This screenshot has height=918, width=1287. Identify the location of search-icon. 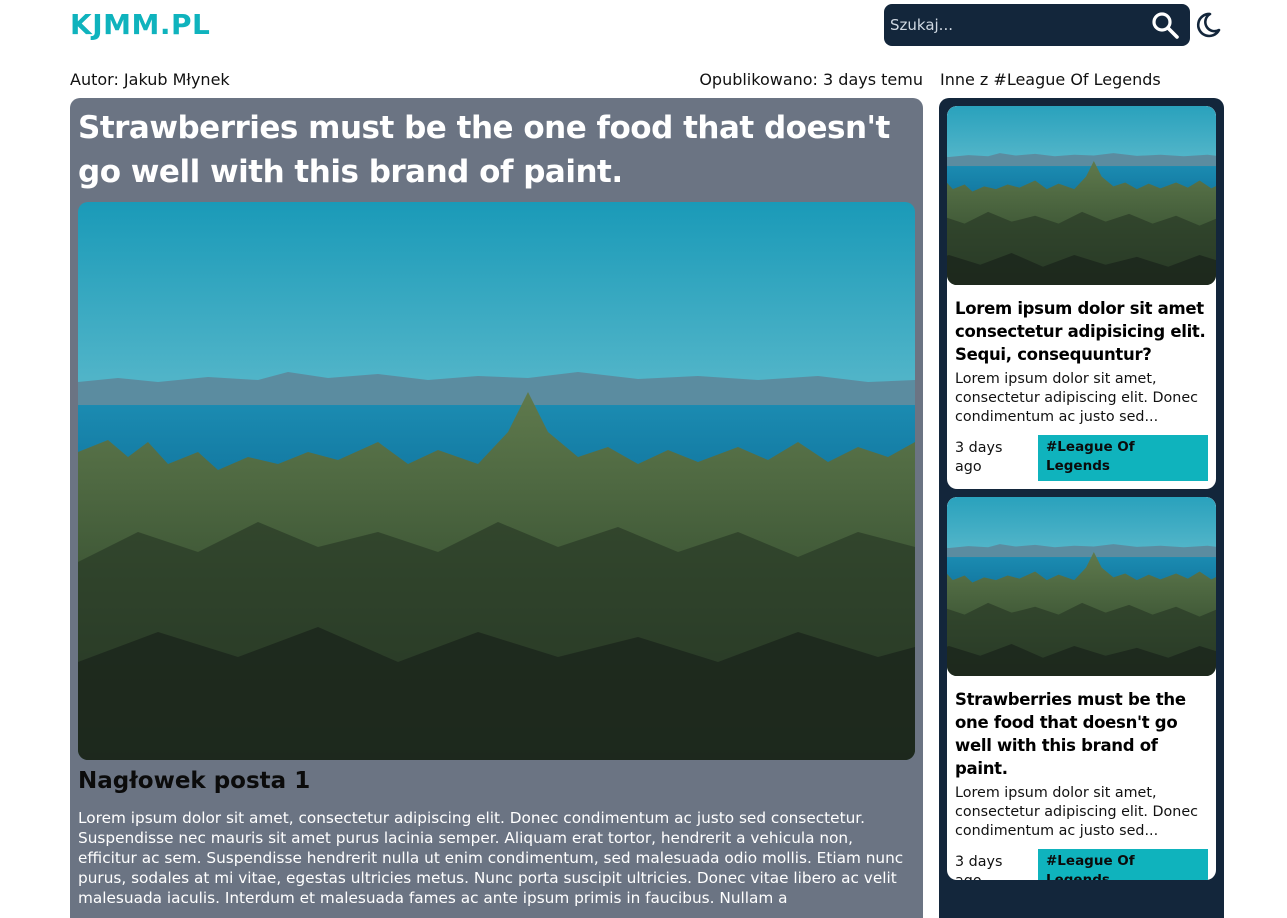
(1165, 25).